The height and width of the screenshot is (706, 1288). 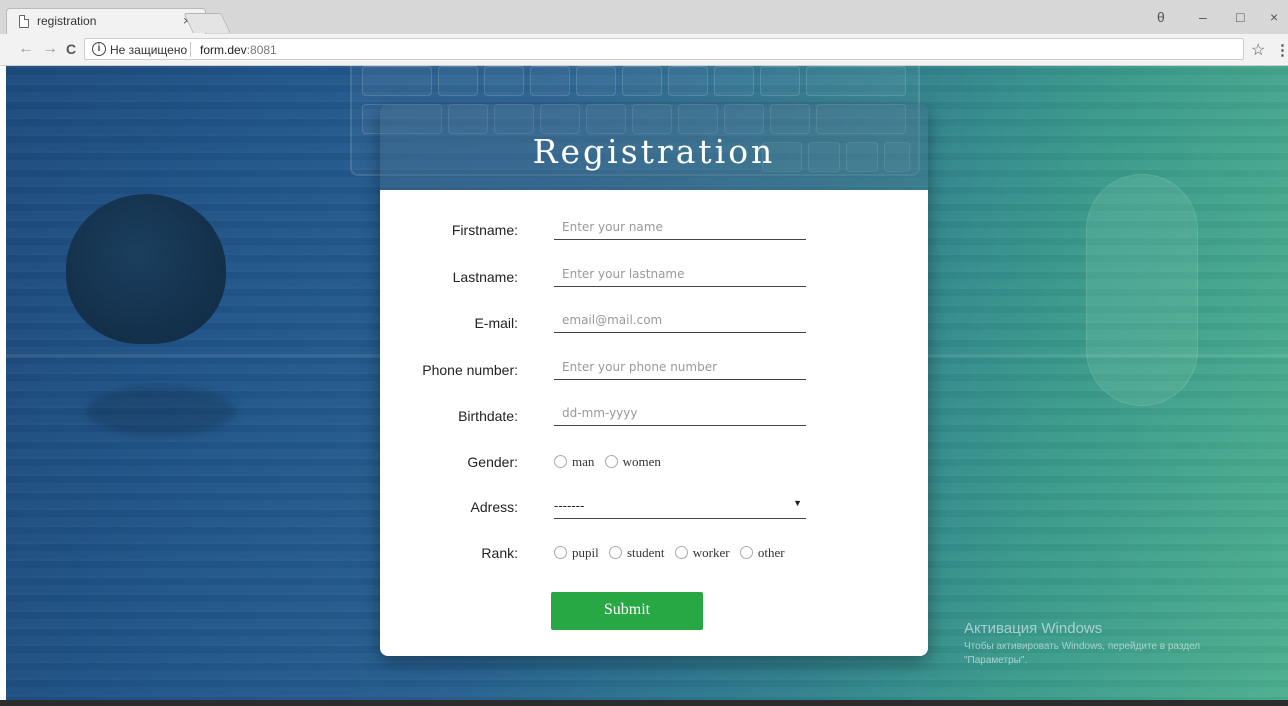 I want to click on address-label: Adress:, so click(x=494, y=507).